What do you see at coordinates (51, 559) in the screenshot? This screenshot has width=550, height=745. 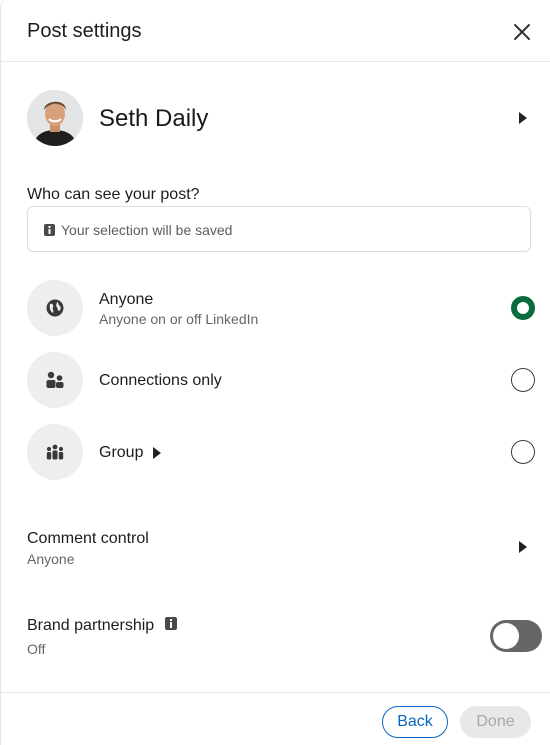 I see `comment-control-value: Anyone` at bounding box center [51, 559].